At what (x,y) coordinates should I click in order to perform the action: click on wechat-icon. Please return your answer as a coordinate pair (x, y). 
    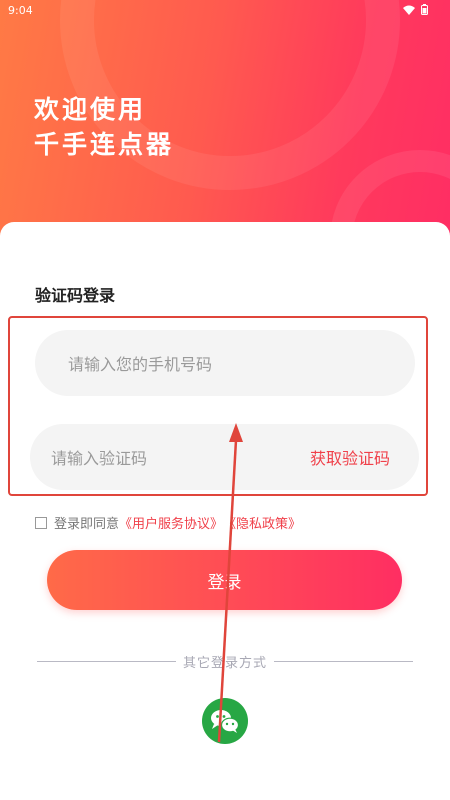
    Looking at the image, I should click on (225, 721).